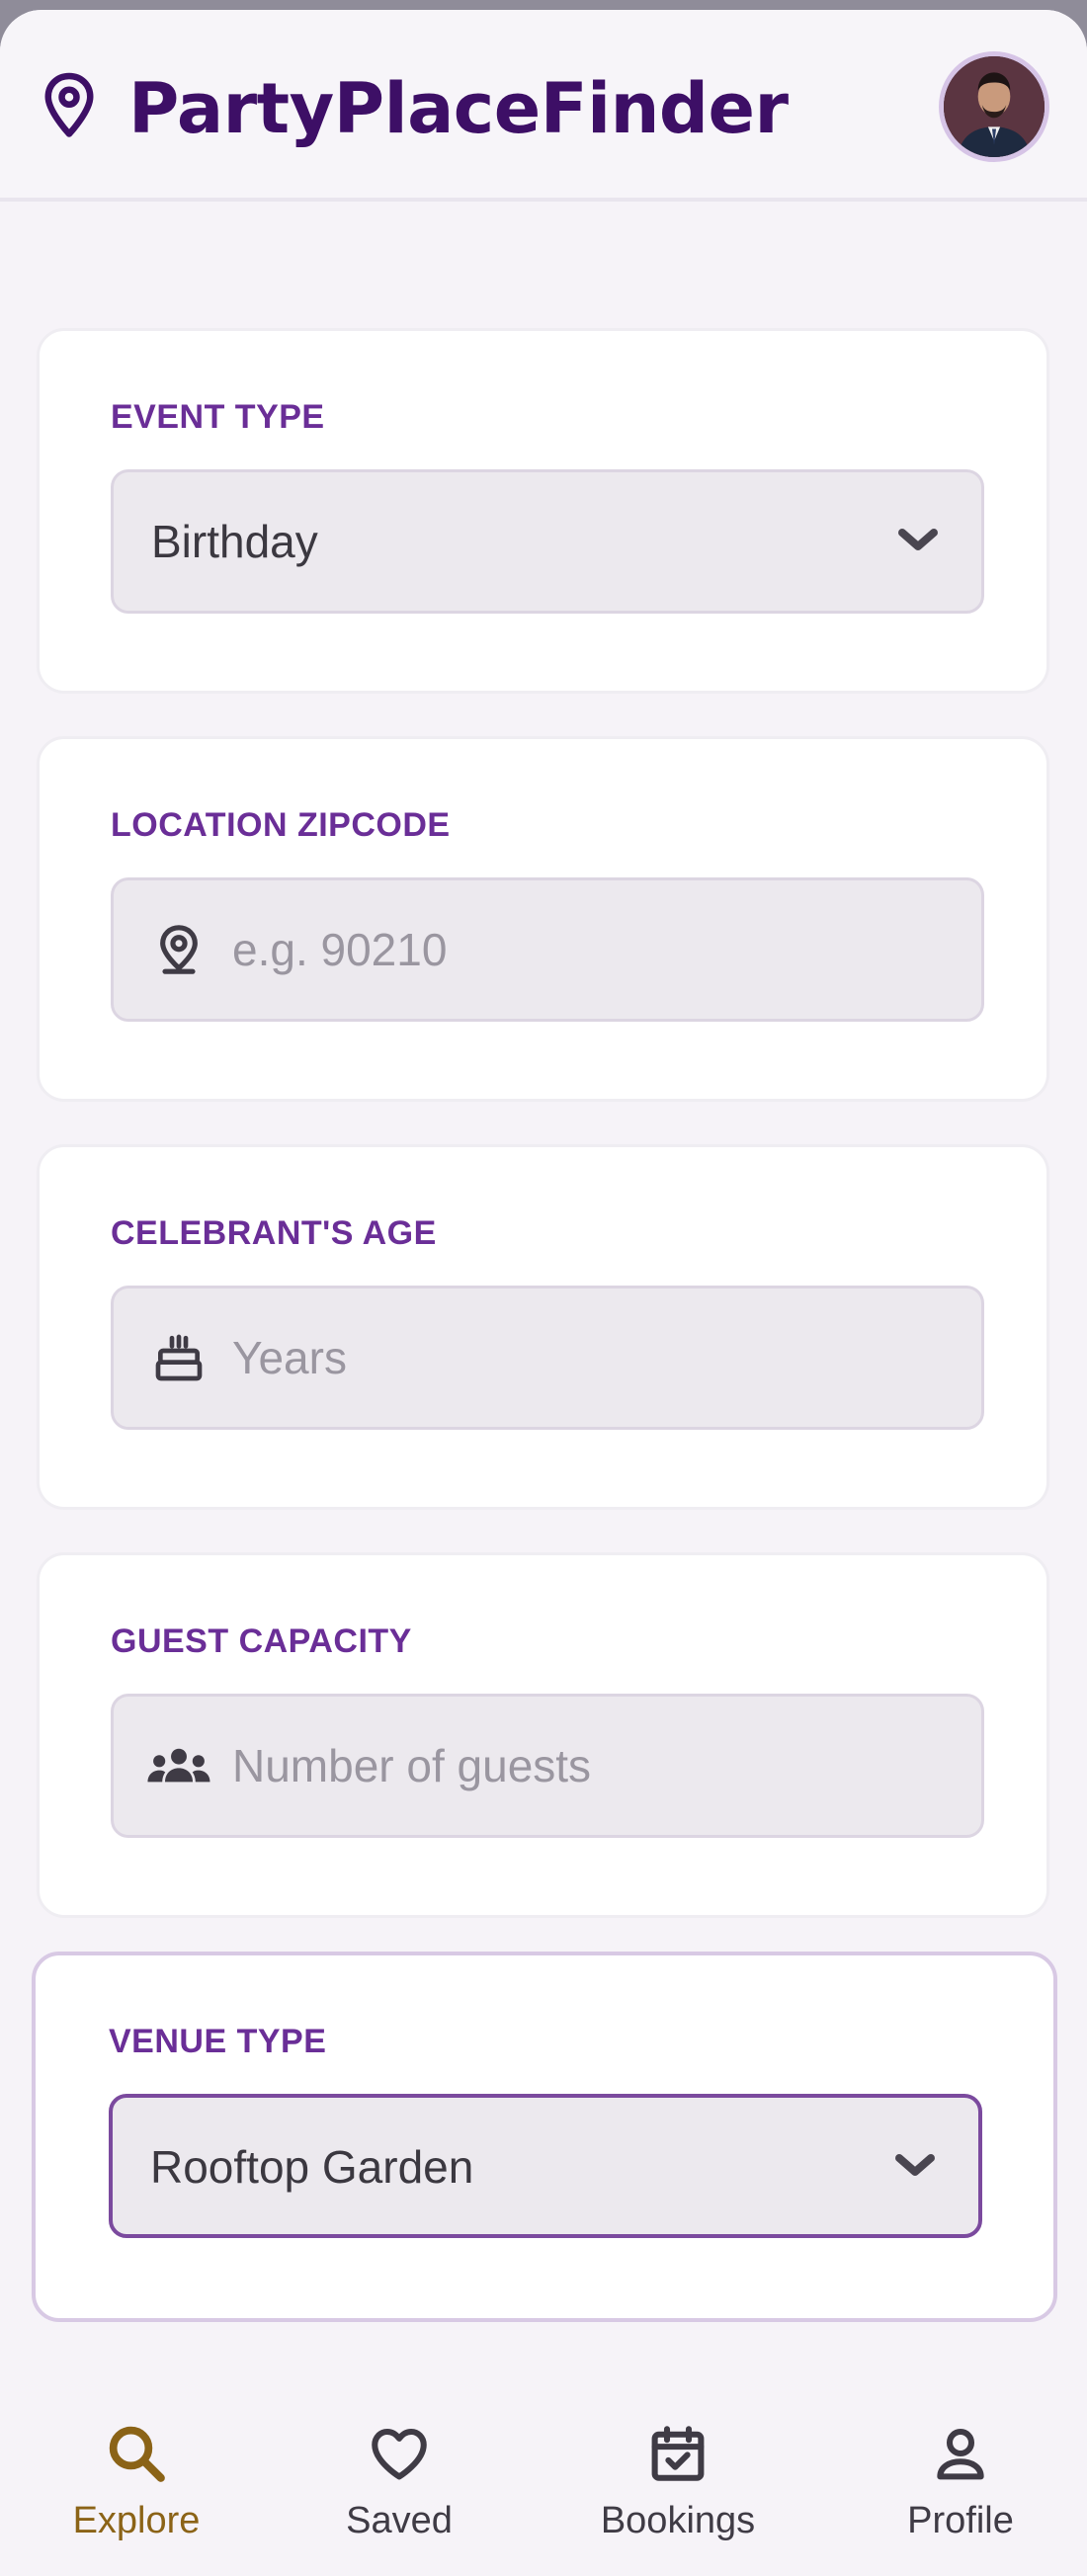  I want to click on nav-explore: Explore, so click(136, 2451).